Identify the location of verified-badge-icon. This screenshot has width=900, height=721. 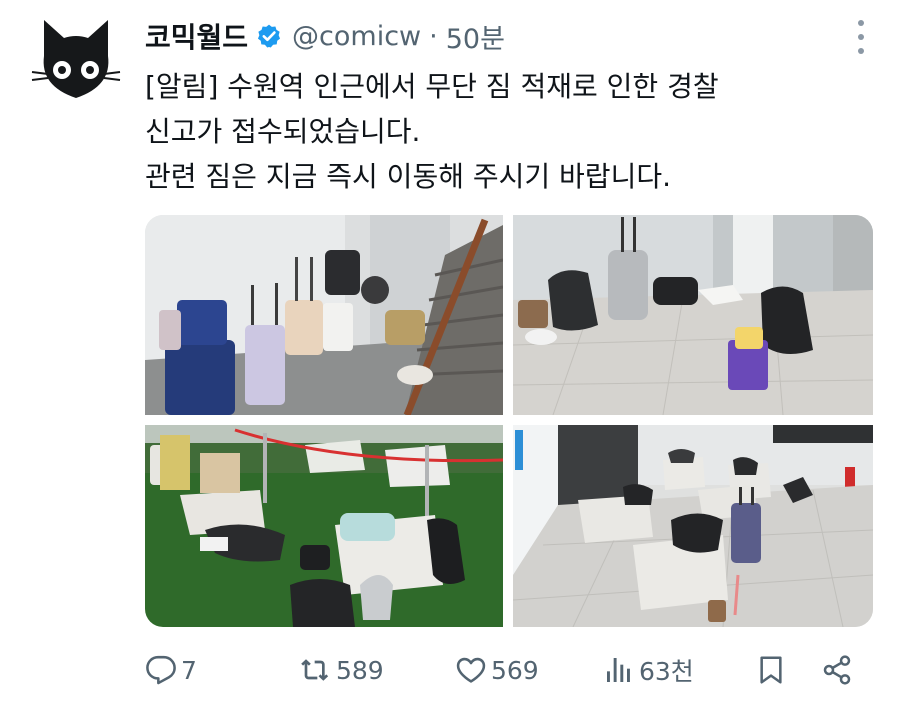
(269, 36).